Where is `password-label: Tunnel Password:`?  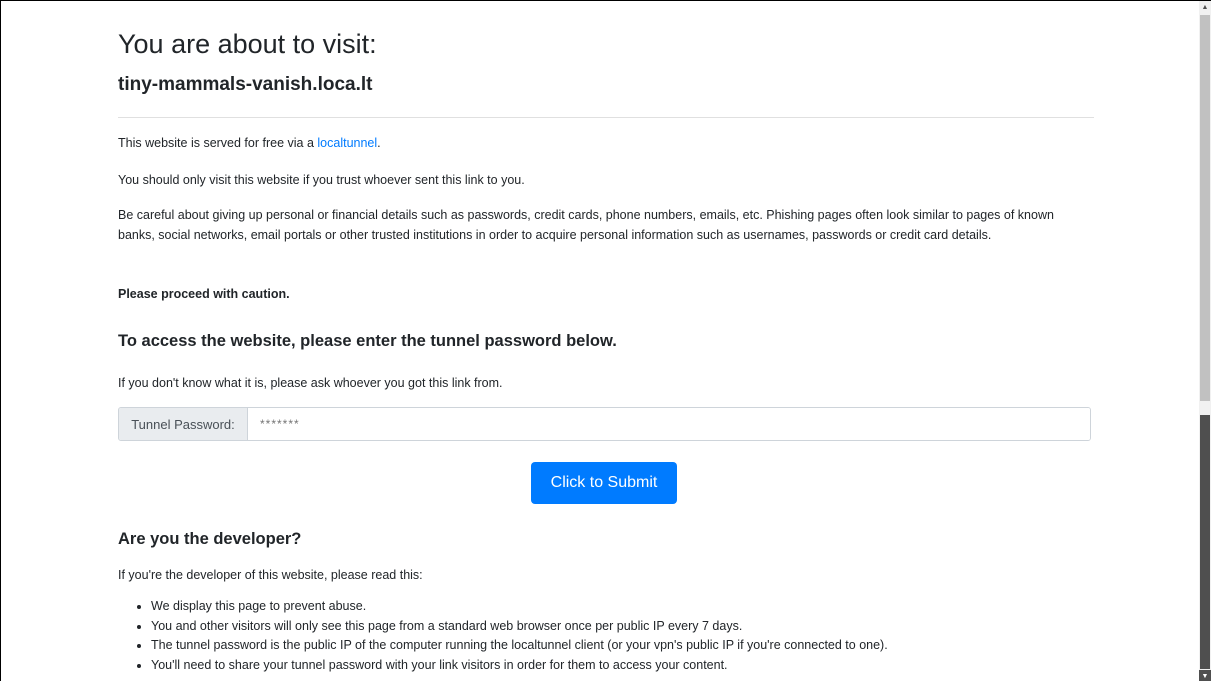 password-label: Tunnel Password: is located at coordinates (183, 424).